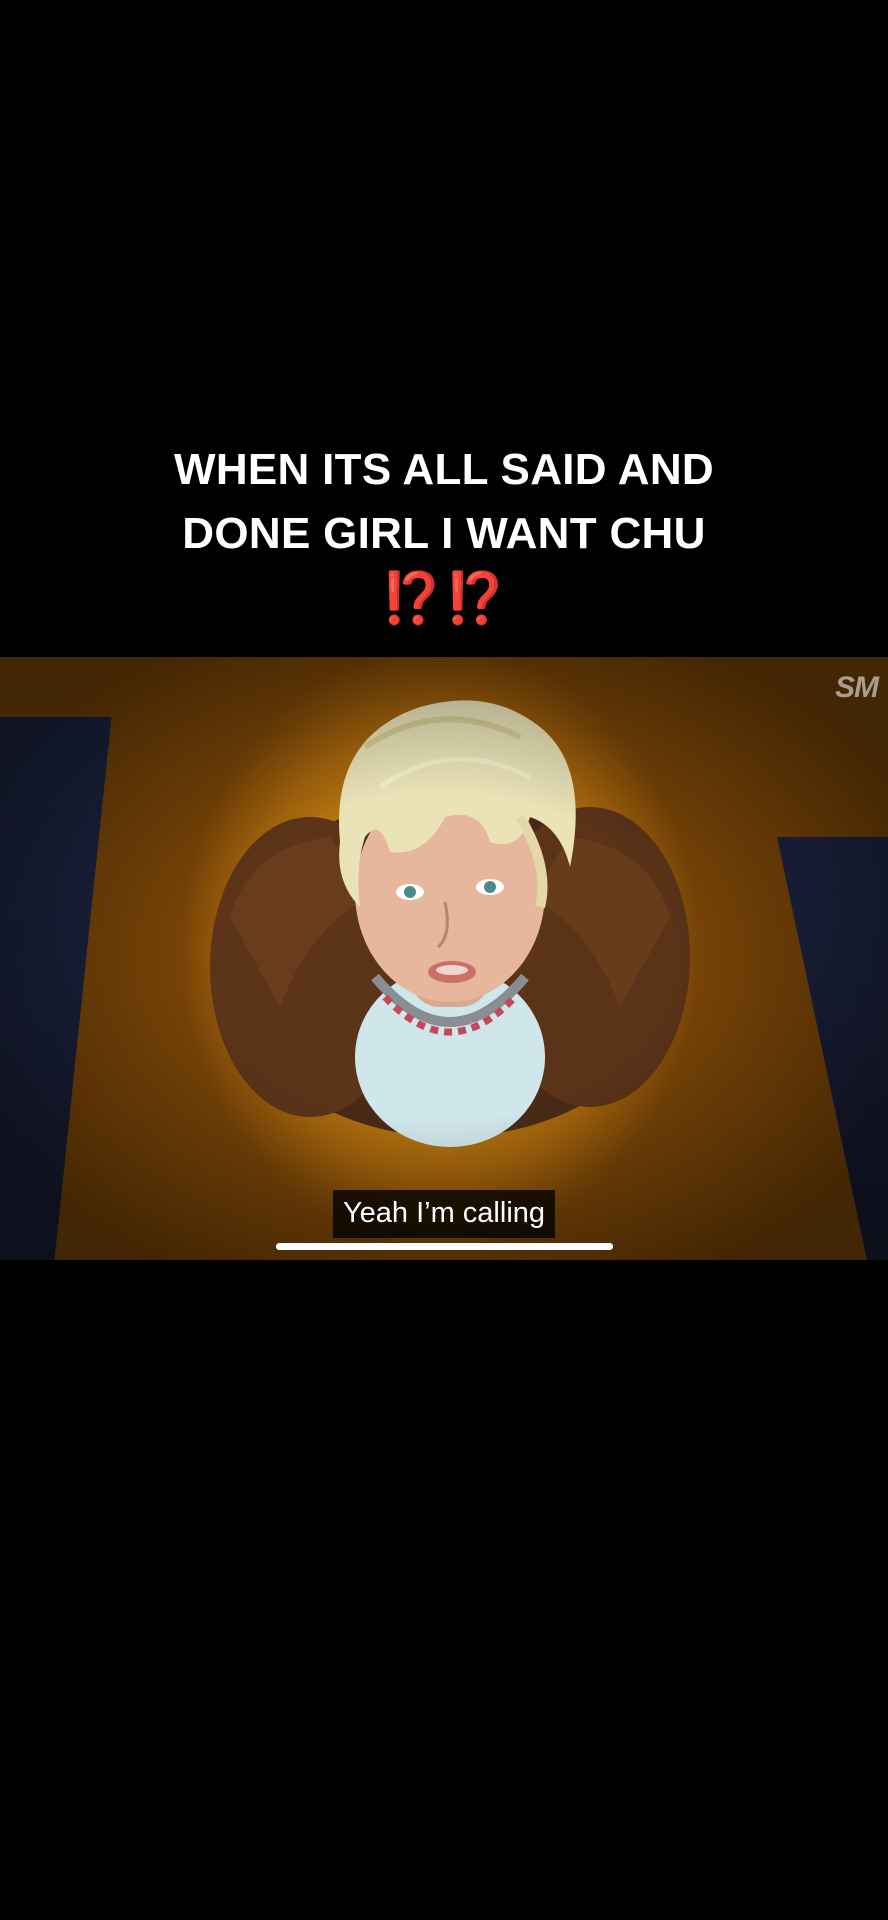 This screenshot has height=1920, width=888. What do you see at coordinates (444, 469) in the screenshot?
I see `caption-line-1: WHEN ITS ALL SAID AND` at bounding box center [444, 469].